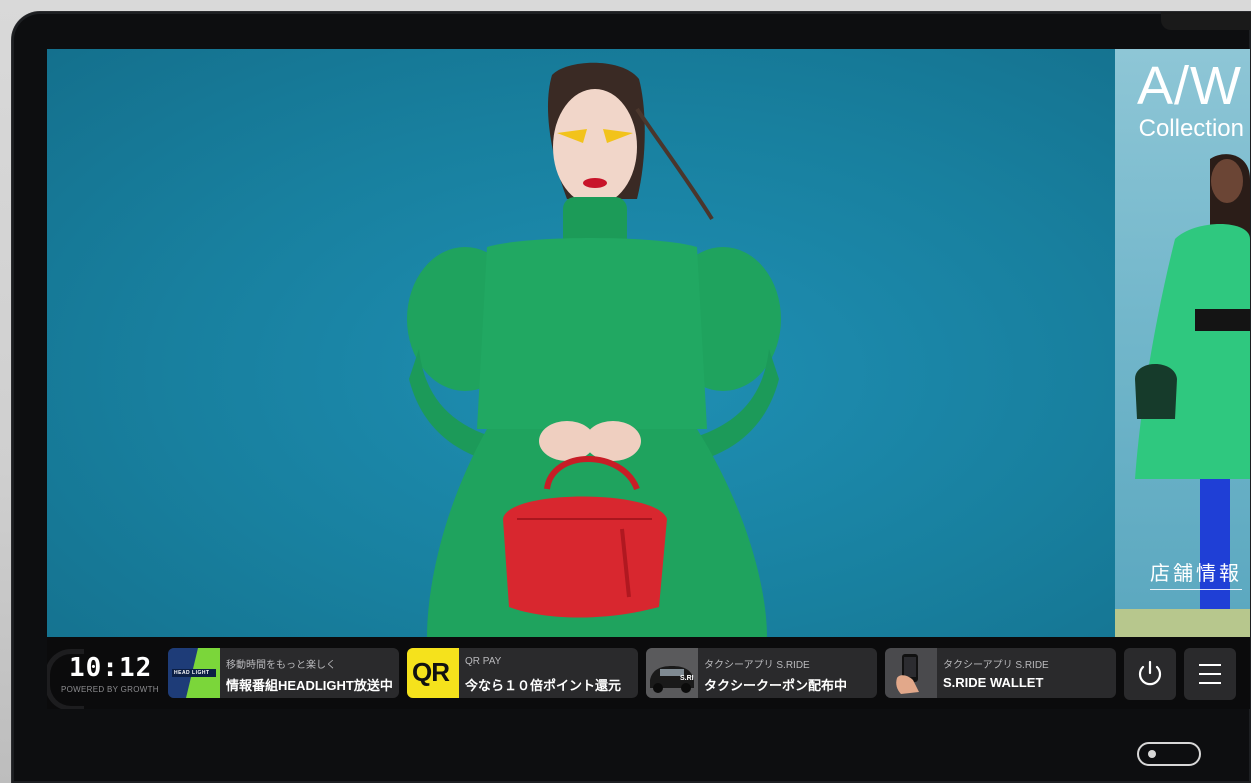  I want to click on tile-qr-pay: QR QR PAY 今なら１０倍ポイント還元, so click(522, 673).